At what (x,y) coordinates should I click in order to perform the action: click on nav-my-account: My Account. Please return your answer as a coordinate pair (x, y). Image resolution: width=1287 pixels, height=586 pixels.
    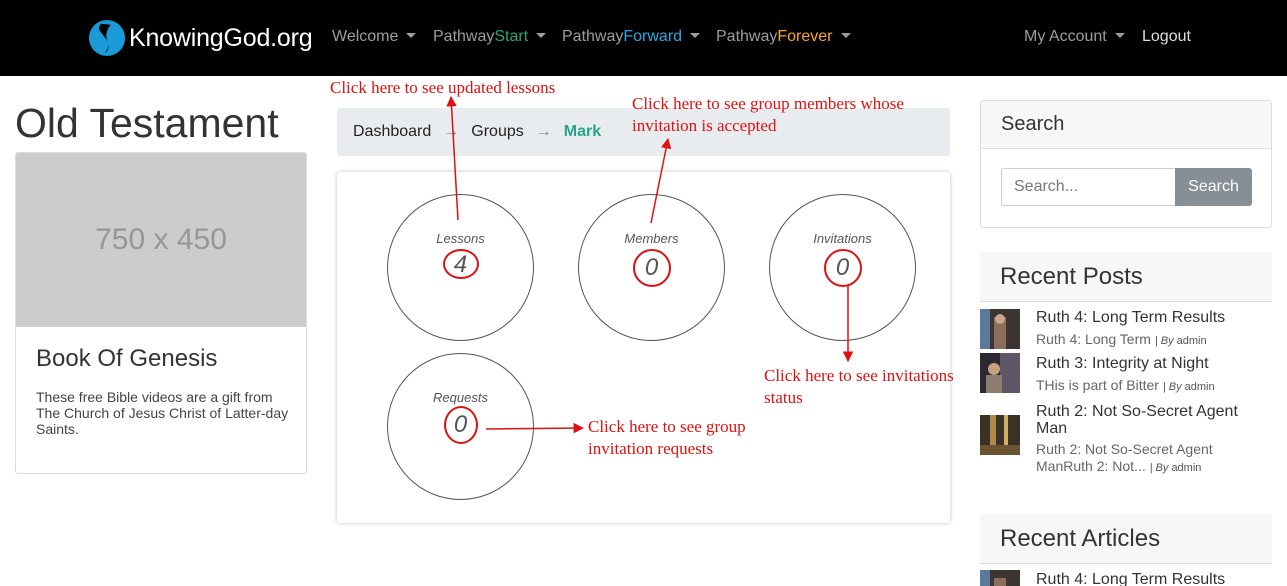
    Looking at the image, I should click on (1074, 37).